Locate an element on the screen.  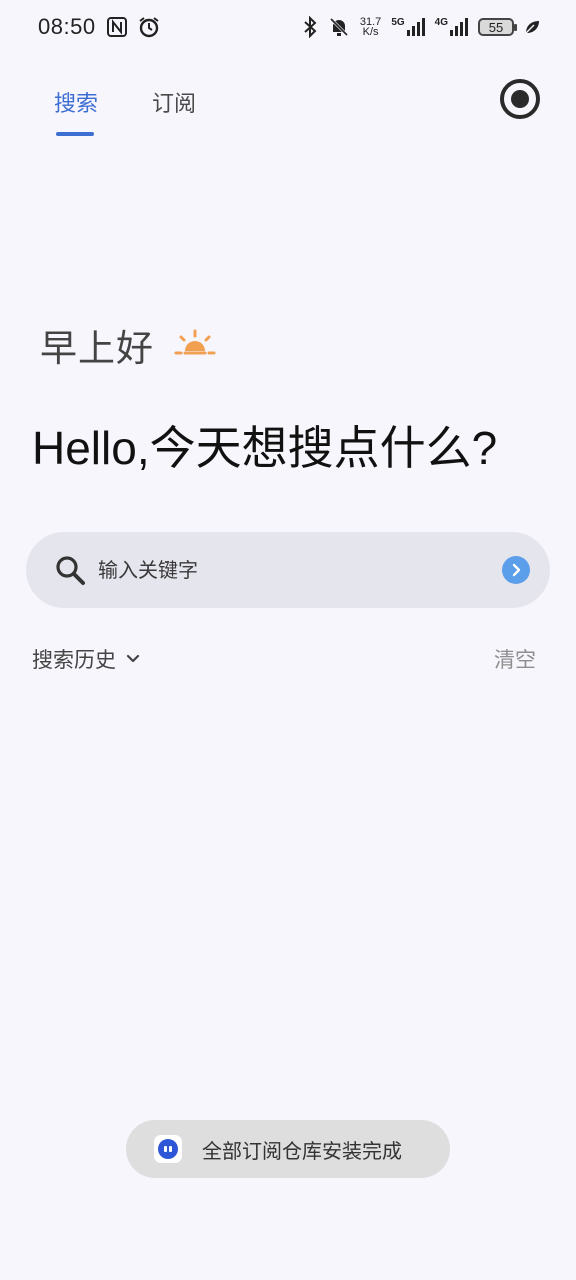
leaf-icon is located at coordinates (532, 27).